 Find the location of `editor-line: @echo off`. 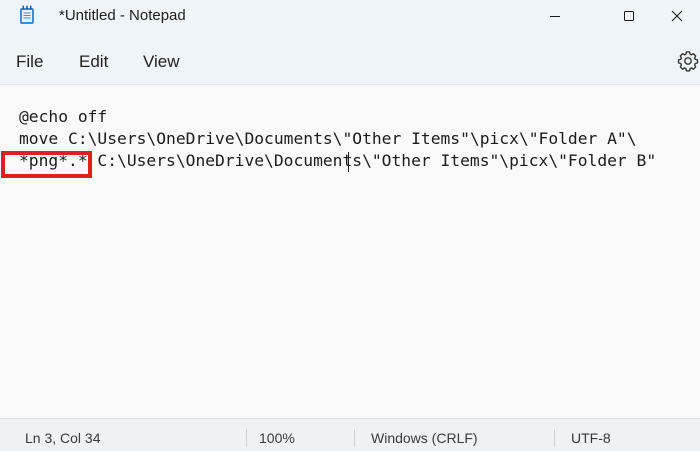

editor-line: @echo off is located at coordinates (63, 116).